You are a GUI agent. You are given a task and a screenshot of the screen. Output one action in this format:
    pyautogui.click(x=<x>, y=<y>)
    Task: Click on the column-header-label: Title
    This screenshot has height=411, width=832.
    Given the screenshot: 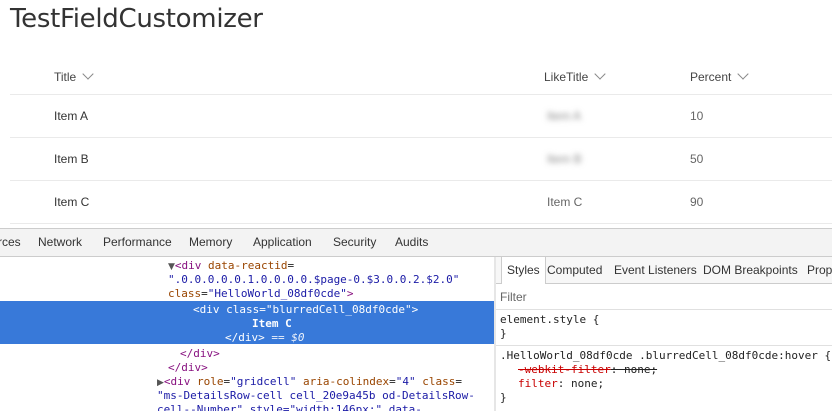 What is the action you would take?
    pyautogui.click(x=65, y=77)
    